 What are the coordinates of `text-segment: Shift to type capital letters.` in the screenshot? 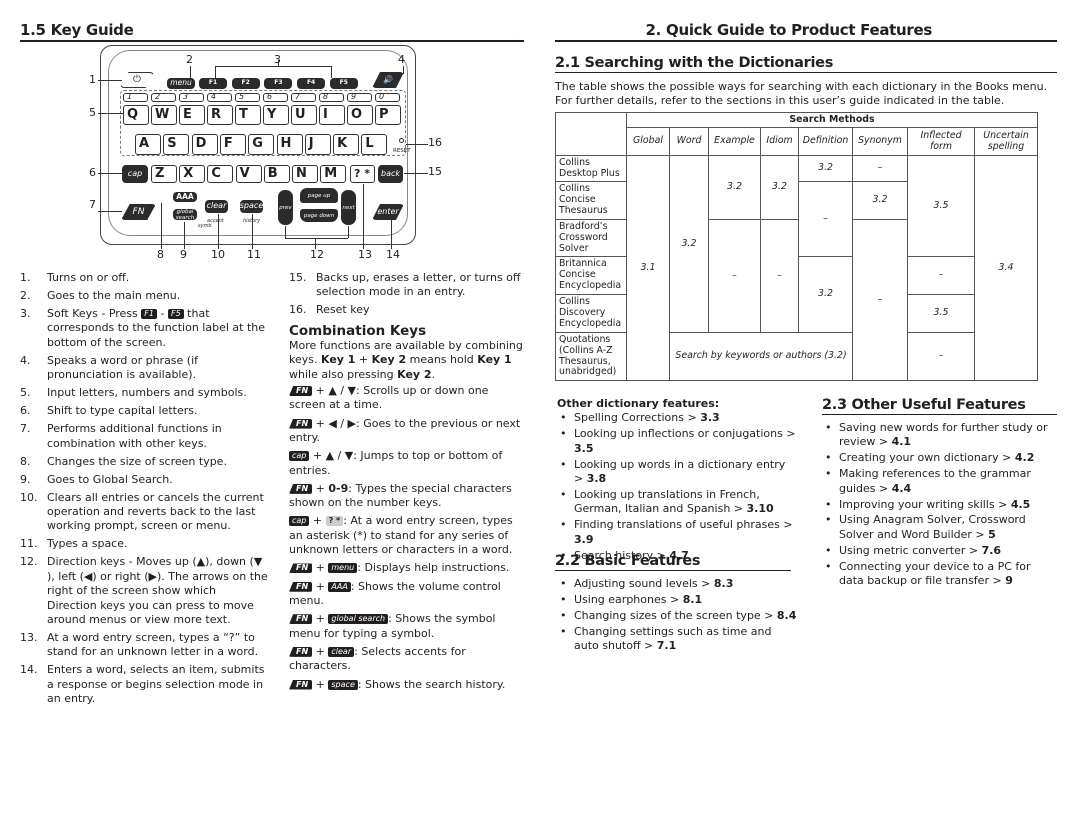 It's located at (122, 411).